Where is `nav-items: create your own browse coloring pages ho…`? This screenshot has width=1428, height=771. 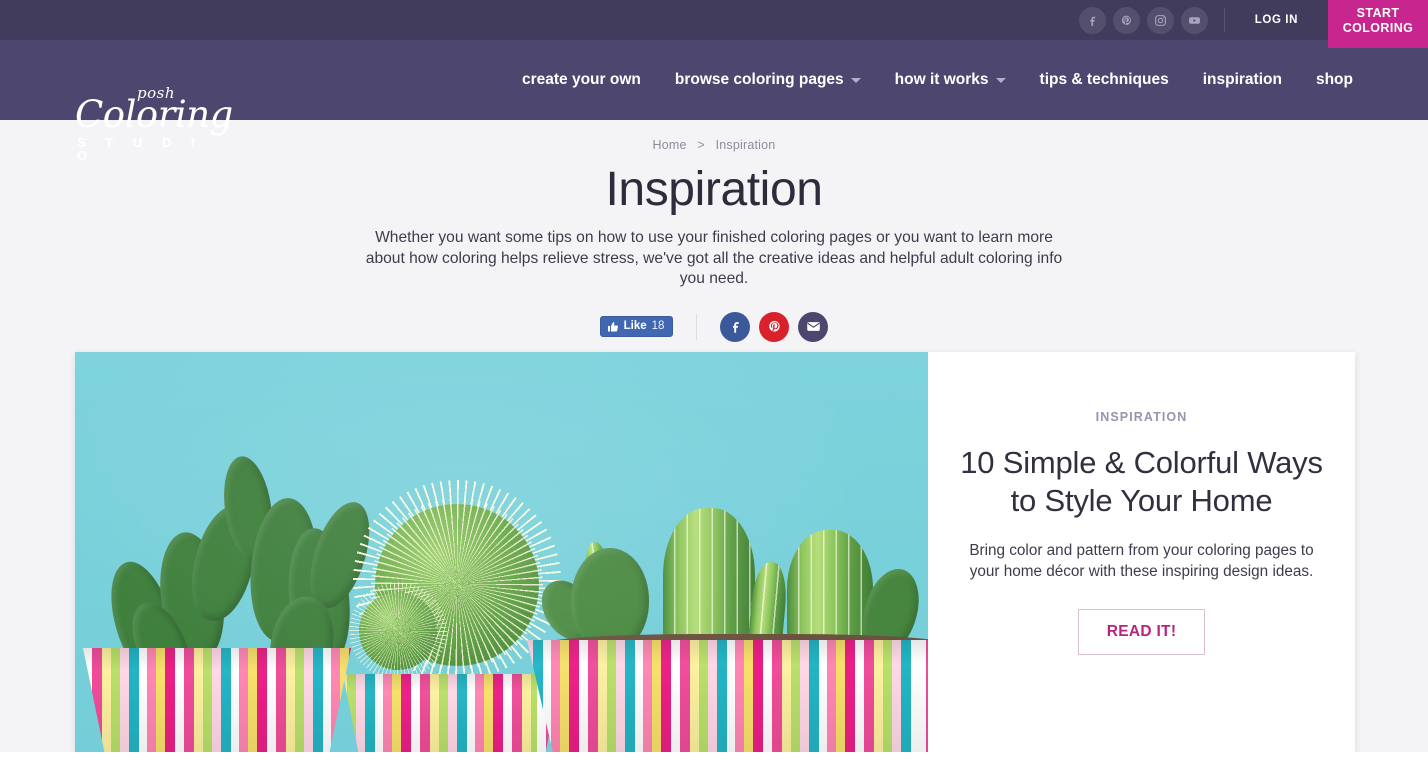
nav-items: create your own browse coloring pages ho… is located at coordinates (966, 80).